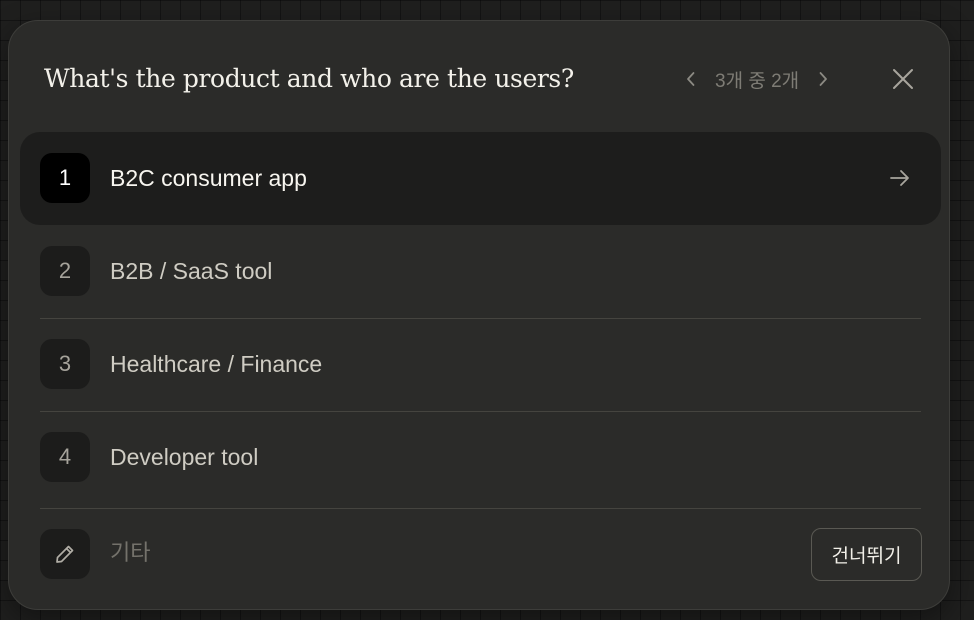 The image size is (974, 620). I want to click on chevron-right-icon, so click(823, 79).